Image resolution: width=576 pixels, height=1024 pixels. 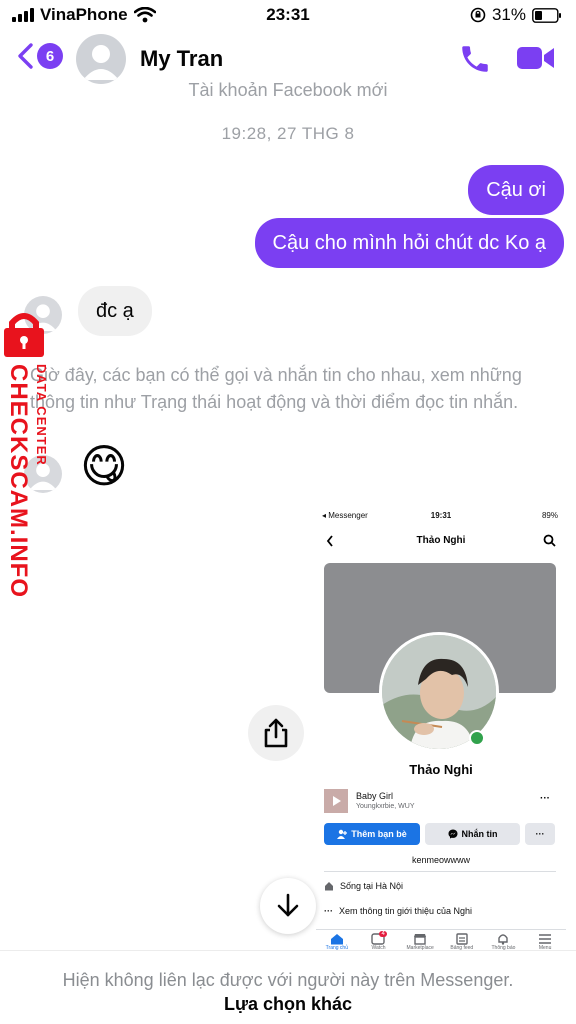 What do you see at coordinates (516, 190) in the screenshot?
I see `outgoing-message: Cậu ơi` at bounding box center [516, 190].